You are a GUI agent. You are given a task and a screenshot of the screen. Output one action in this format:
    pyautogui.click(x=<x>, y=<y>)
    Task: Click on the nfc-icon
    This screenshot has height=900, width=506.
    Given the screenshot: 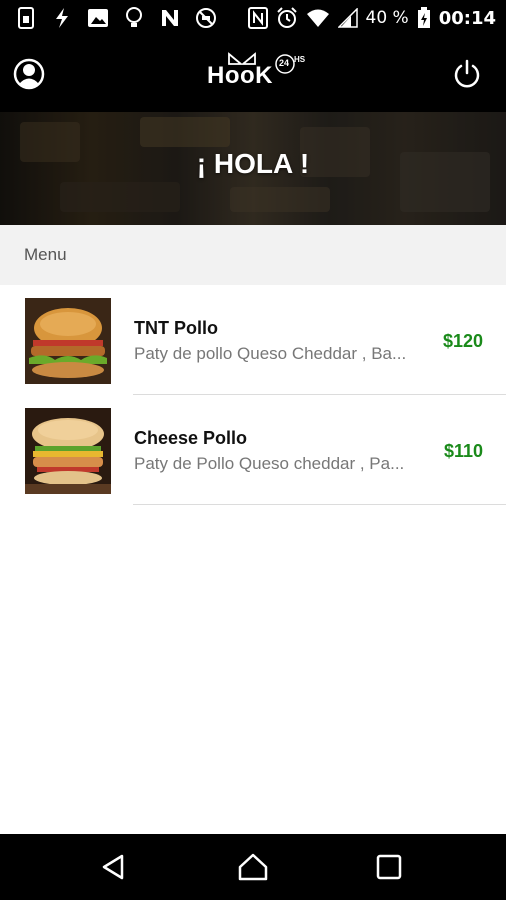 What is the action you would take?
    pyautogui.click(x=257, y=18)
    